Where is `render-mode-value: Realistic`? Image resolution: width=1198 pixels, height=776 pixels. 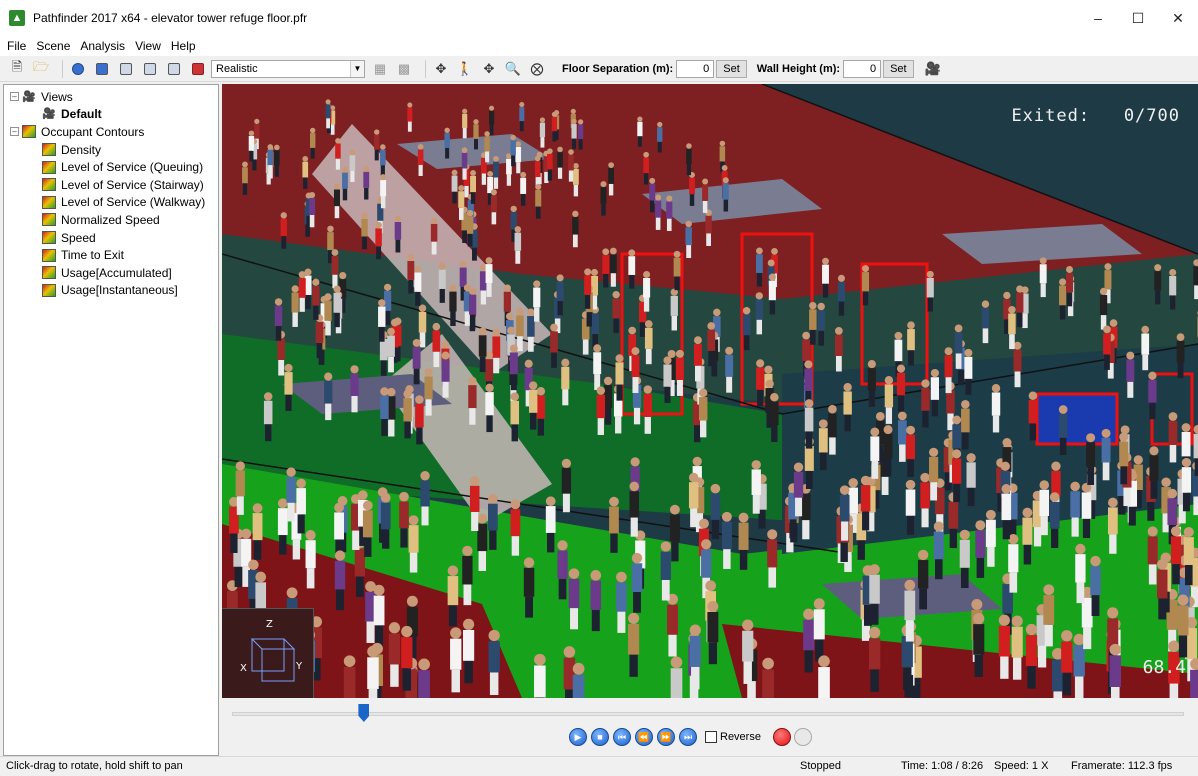
render-mode-value: Realistic is located at coordinates (237, 68).